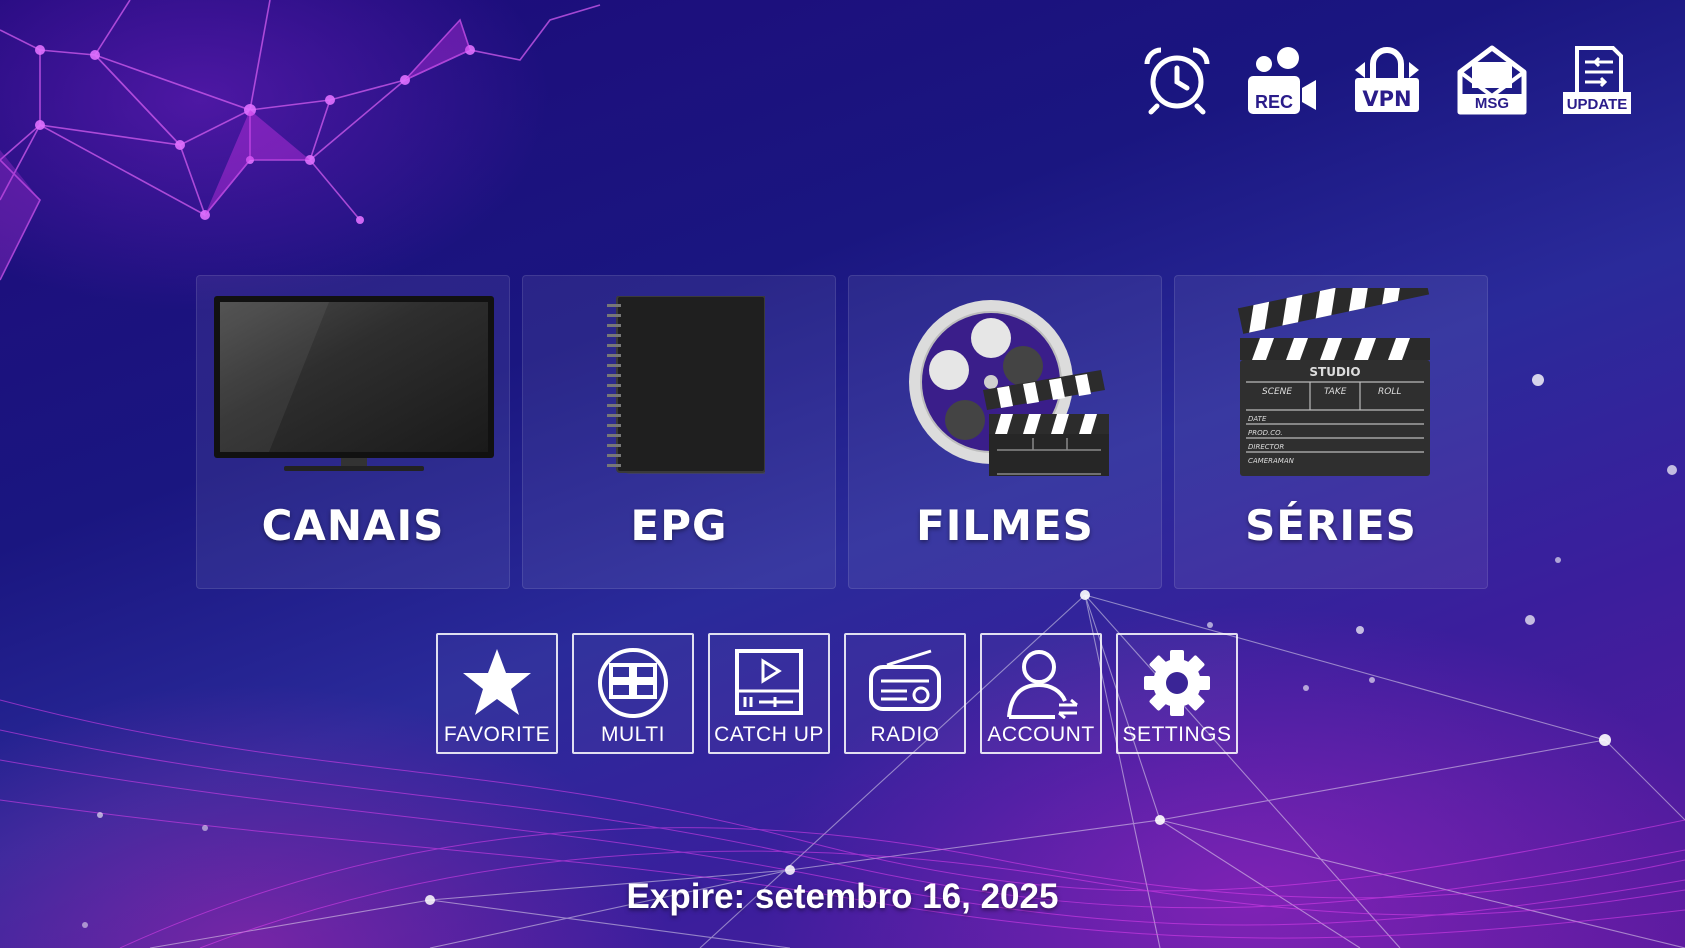  What do you see at coordinates (1492, 80) in the screenshot?
I see `msg-icon: MSG` at bounding box center [1492, 80].